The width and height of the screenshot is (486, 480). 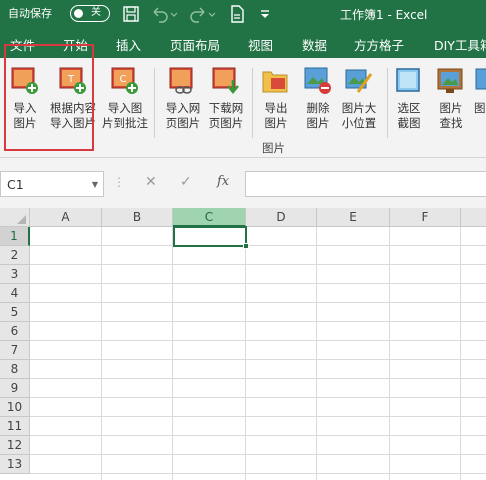 I want to click on tab-data: 数据, so click(x=314, y=44).